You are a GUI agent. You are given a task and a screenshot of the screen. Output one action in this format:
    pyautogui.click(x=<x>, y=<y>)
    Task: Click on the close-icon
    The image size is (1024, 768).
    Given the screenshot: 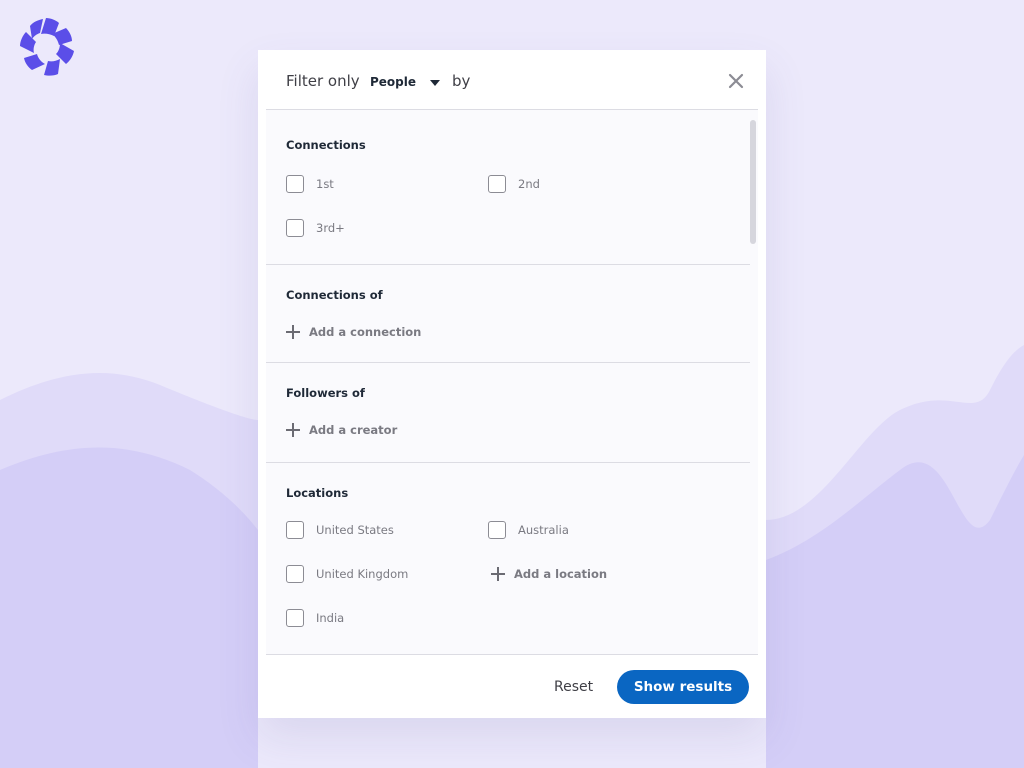 What is the action you would take?
    pyautogui.click(x=736, y=81)
    